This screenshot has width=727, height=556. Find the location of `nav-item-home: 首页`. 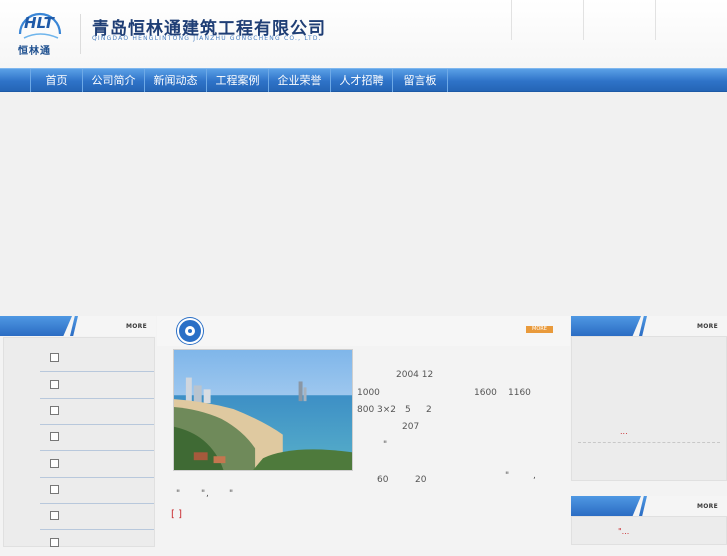

nav-item-home: 首页 is located at coordinates (56, 80).